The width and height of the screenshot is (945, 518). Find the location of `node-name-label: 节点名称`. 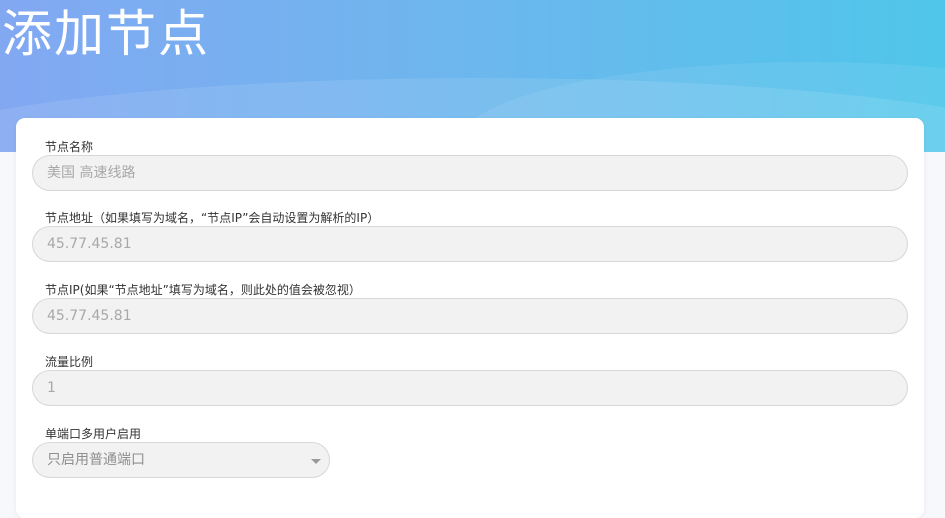

node-name-label: 节点名称 is located at coordinates (69, 147).